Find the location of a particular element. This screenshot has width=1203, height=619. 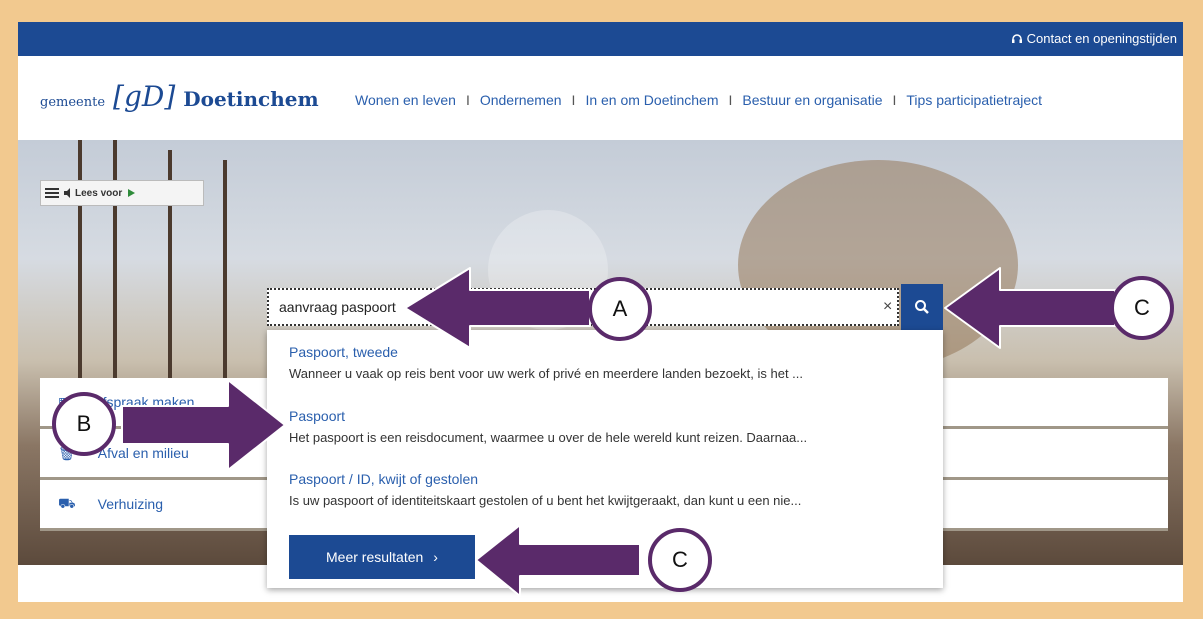

quick-link-label: Afval en milieu is located at coordinates (143, 453).